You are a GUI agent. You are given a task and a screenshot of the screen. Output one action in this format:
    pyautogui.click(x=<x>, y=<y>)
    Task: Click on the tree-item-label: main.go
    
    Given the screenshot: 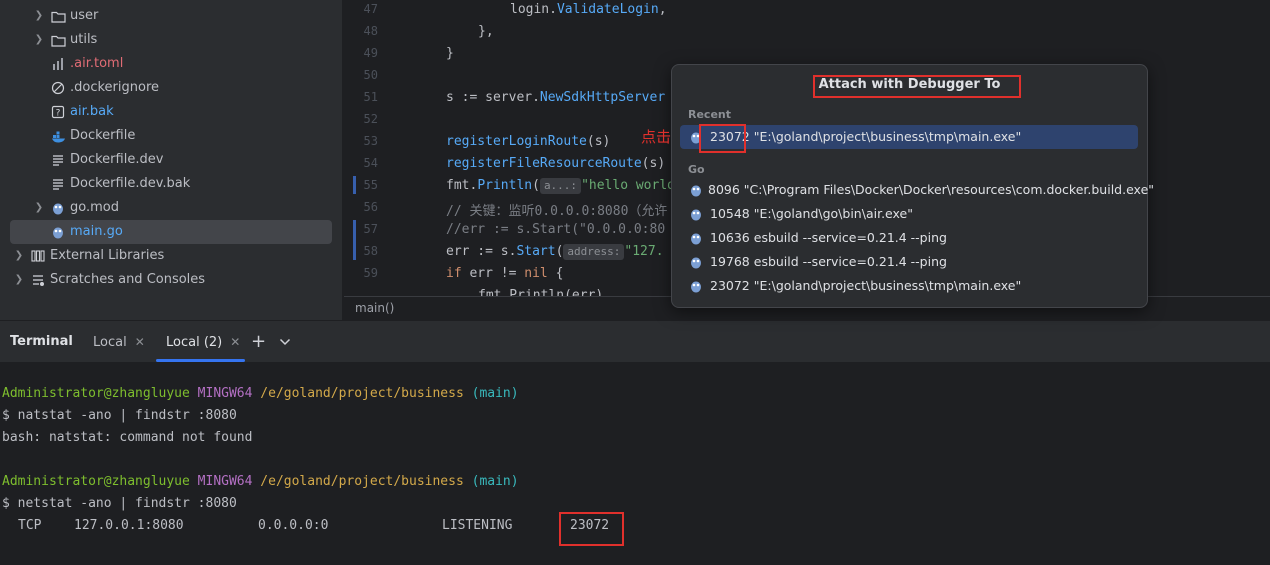 What is the action you would take?
    pyautogui.click(x=96, y=231)
    